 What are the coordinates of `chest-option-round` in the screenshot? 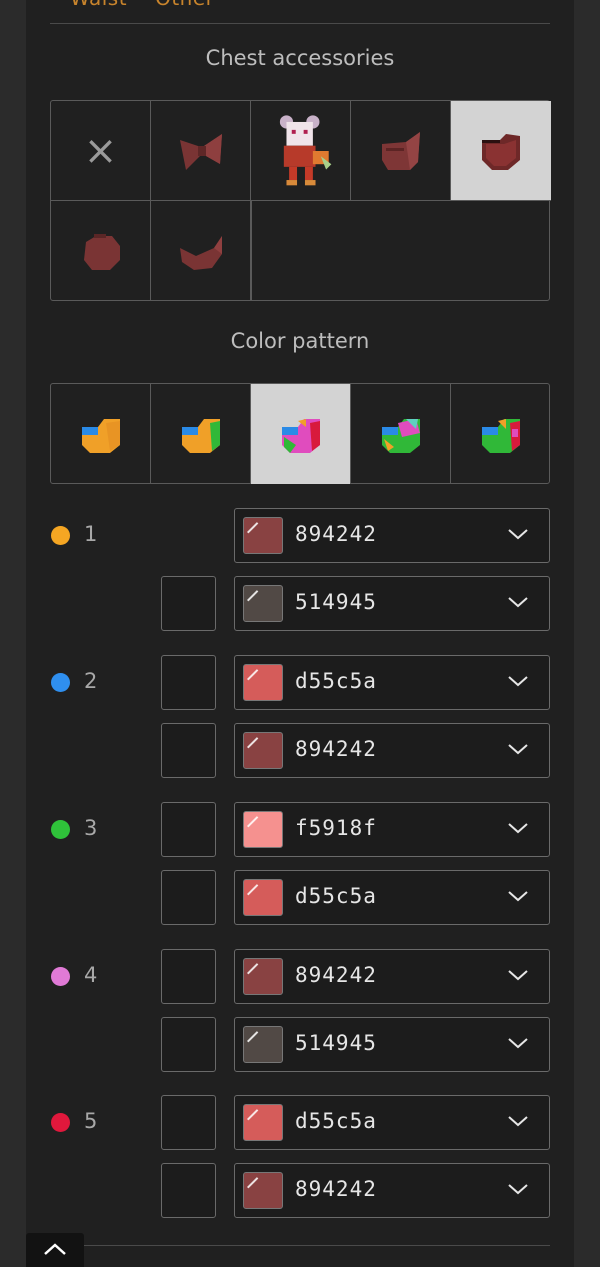 It's located at (101, 251).